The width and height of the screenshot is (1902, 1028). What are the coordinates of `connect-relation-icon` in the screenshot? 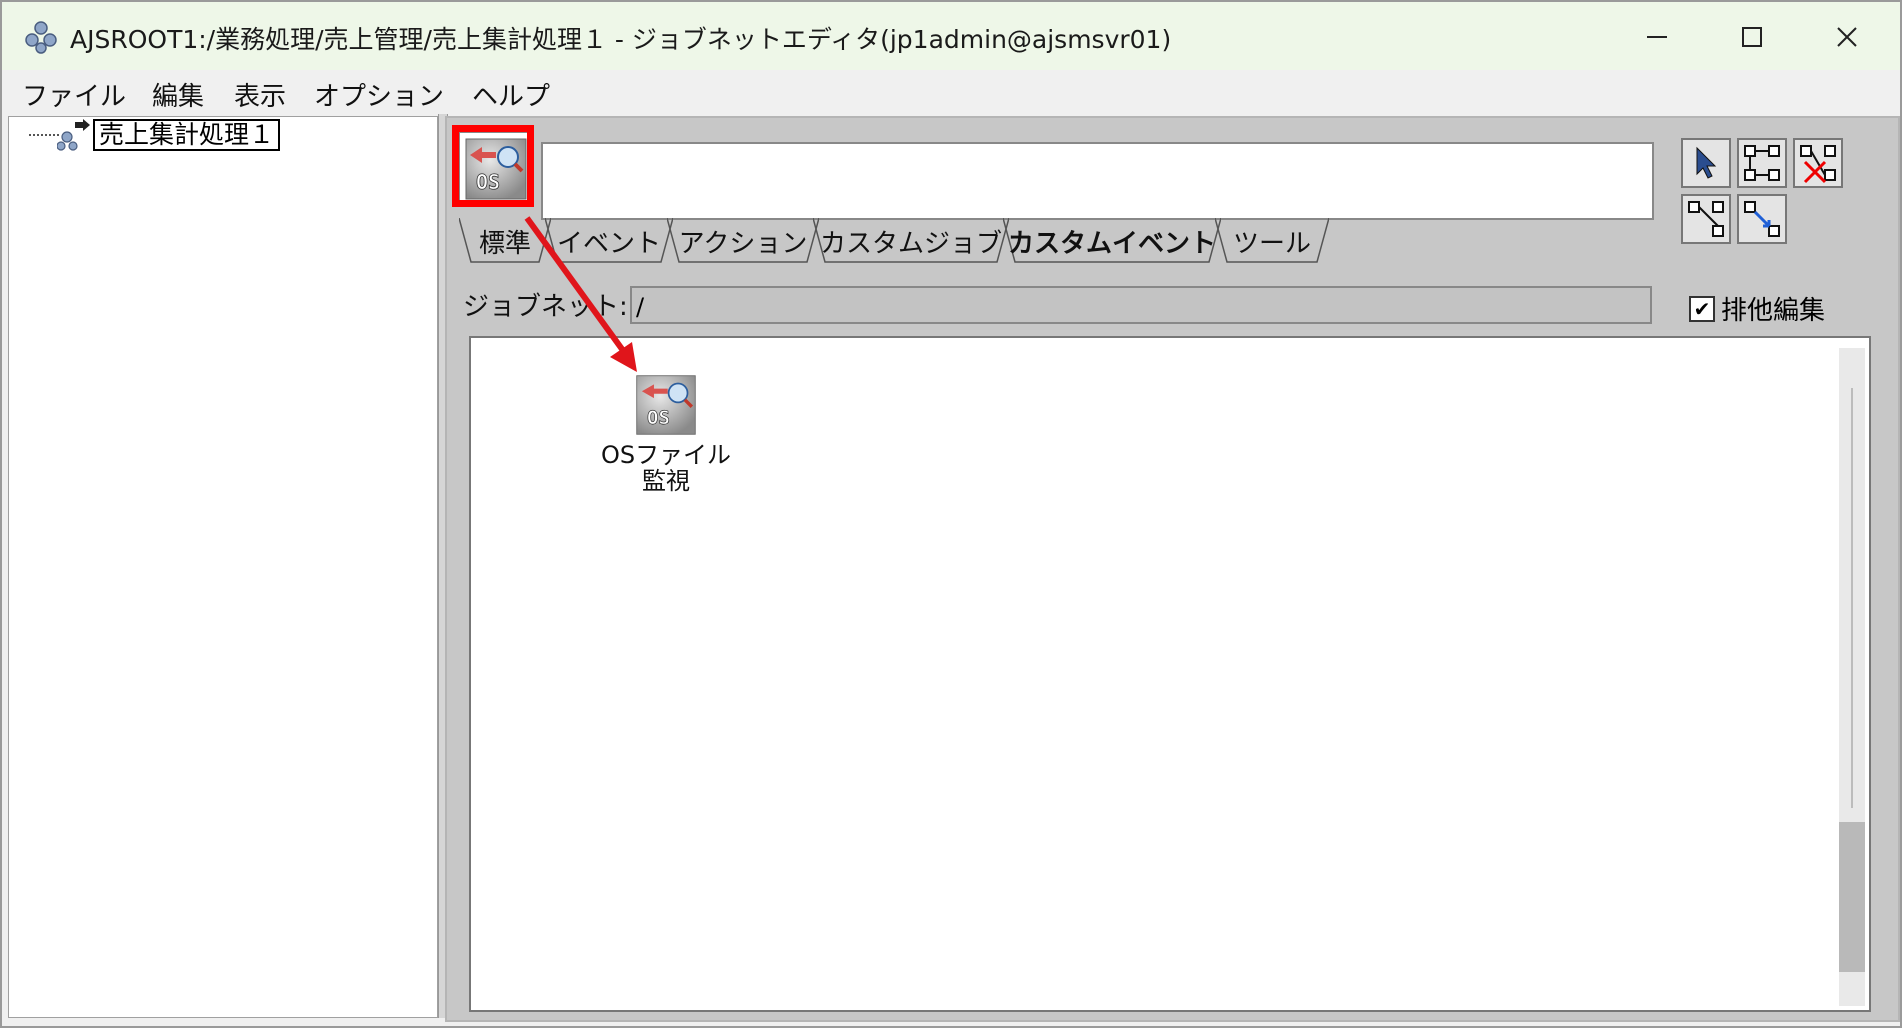 It's located at (1762, 219).